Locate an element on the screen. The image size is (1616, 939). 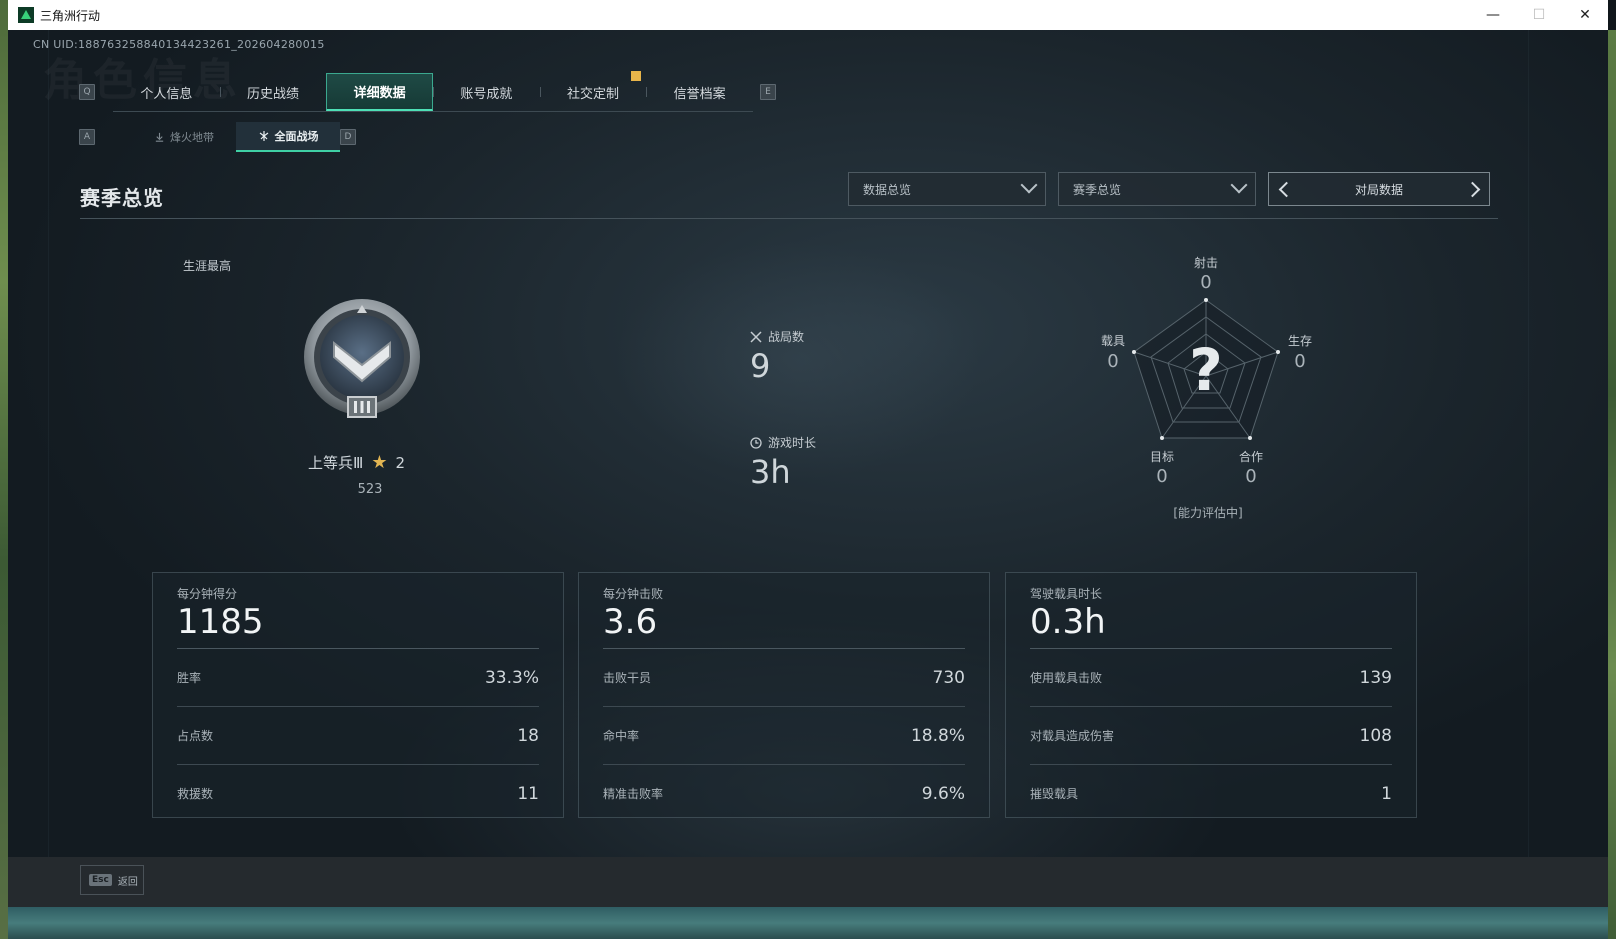
ability-evaluating-note: [能力评估中] is located at coordinates (1208, 513).